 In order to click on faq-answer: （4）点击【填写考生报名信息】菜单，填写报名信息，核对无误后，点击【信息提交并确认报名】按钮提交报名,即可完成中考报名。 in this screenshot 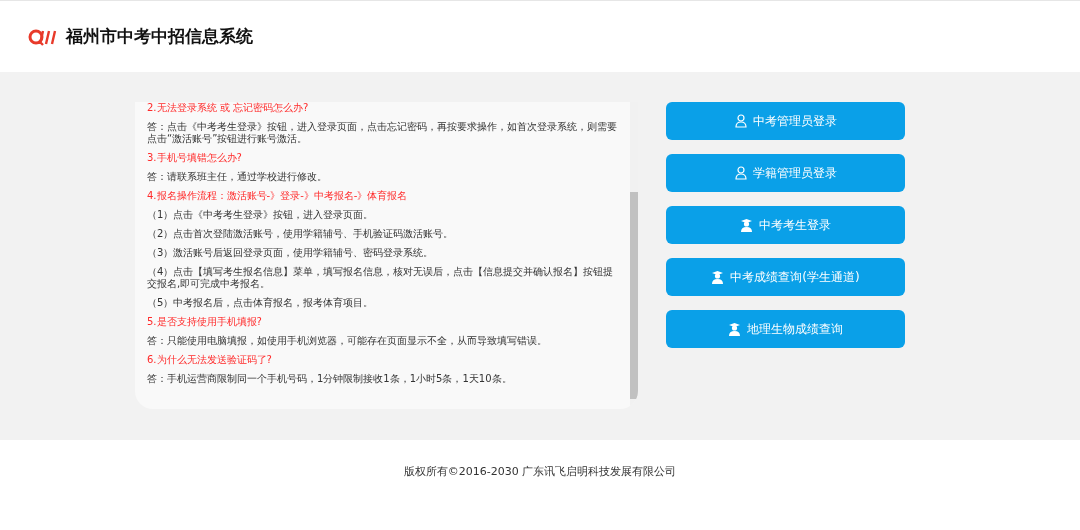, I will do `click(381, 278)`.